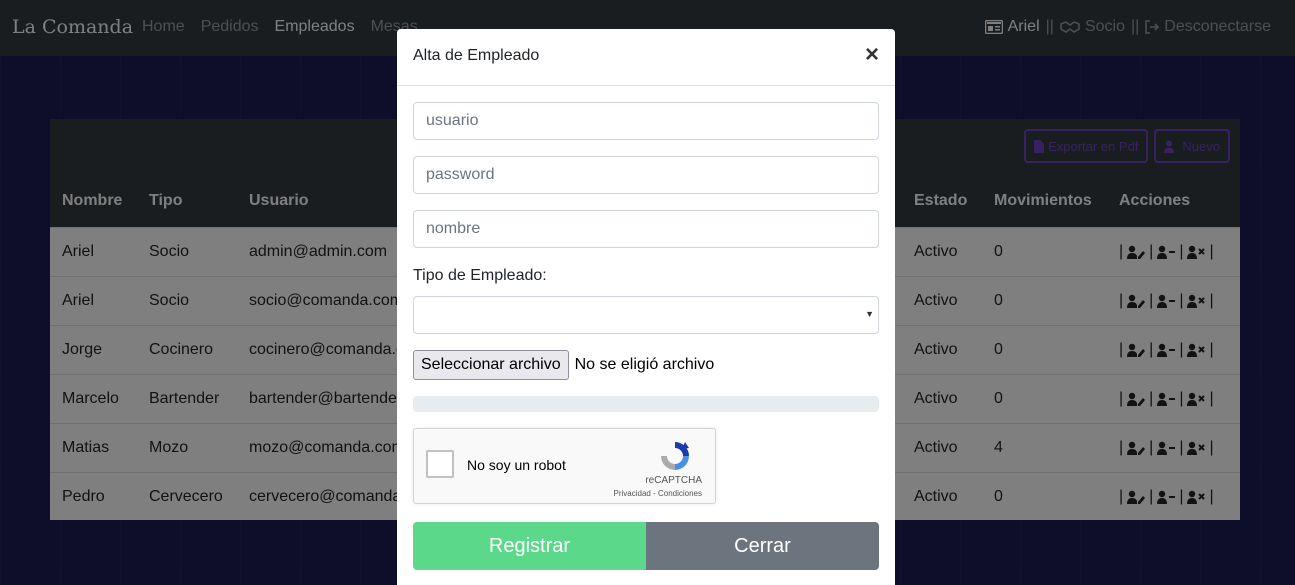  What do you see at coordinates (658, 493) in the screenshot?
I see `recaptcha-links: Privacidad - Condiciones` at bounding box center [658, 493].